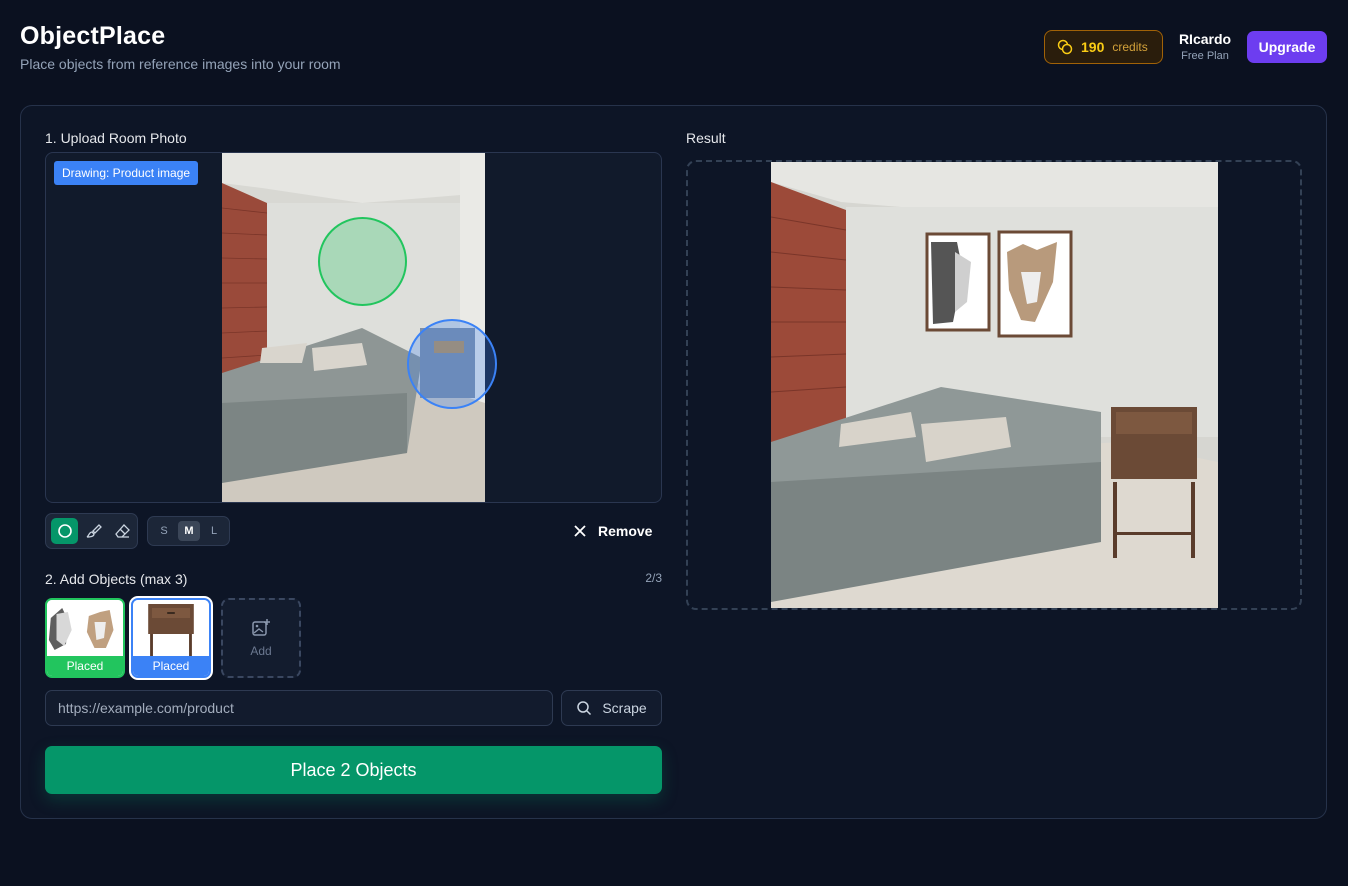 The width and height of the screenshot is (1348, 886). Describe the element at coordinates (299, 708) in the screenshot. I see `product-url-input` at that location.